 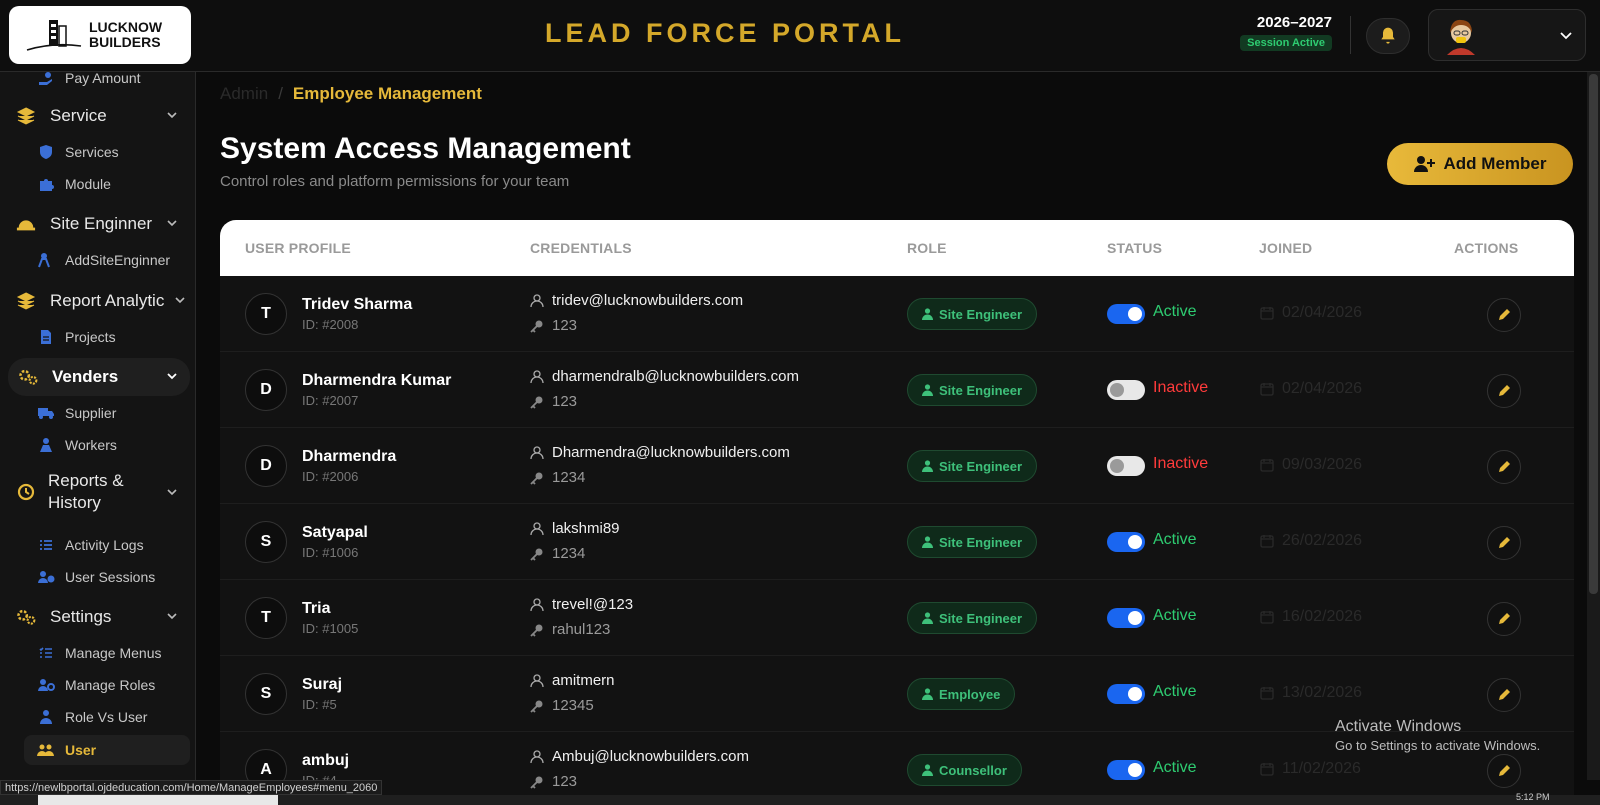 I want to click on sidebar-item-pay-amount: Pay Amount, so click(x=97, y=82).